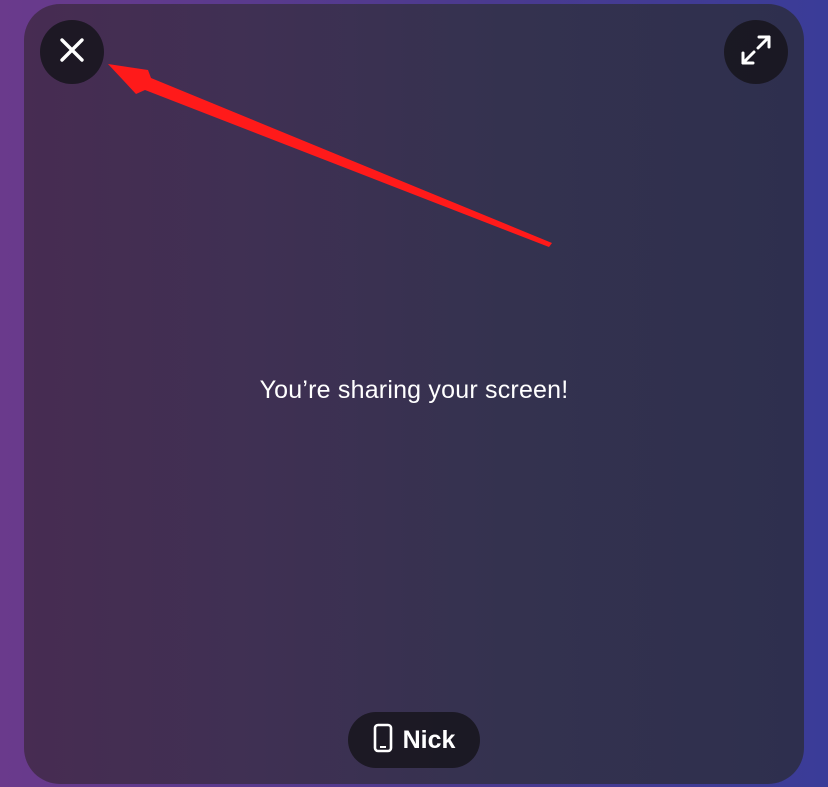 The image size is (828, 787). I want to click on fullscreen-button, so click(756, 52).